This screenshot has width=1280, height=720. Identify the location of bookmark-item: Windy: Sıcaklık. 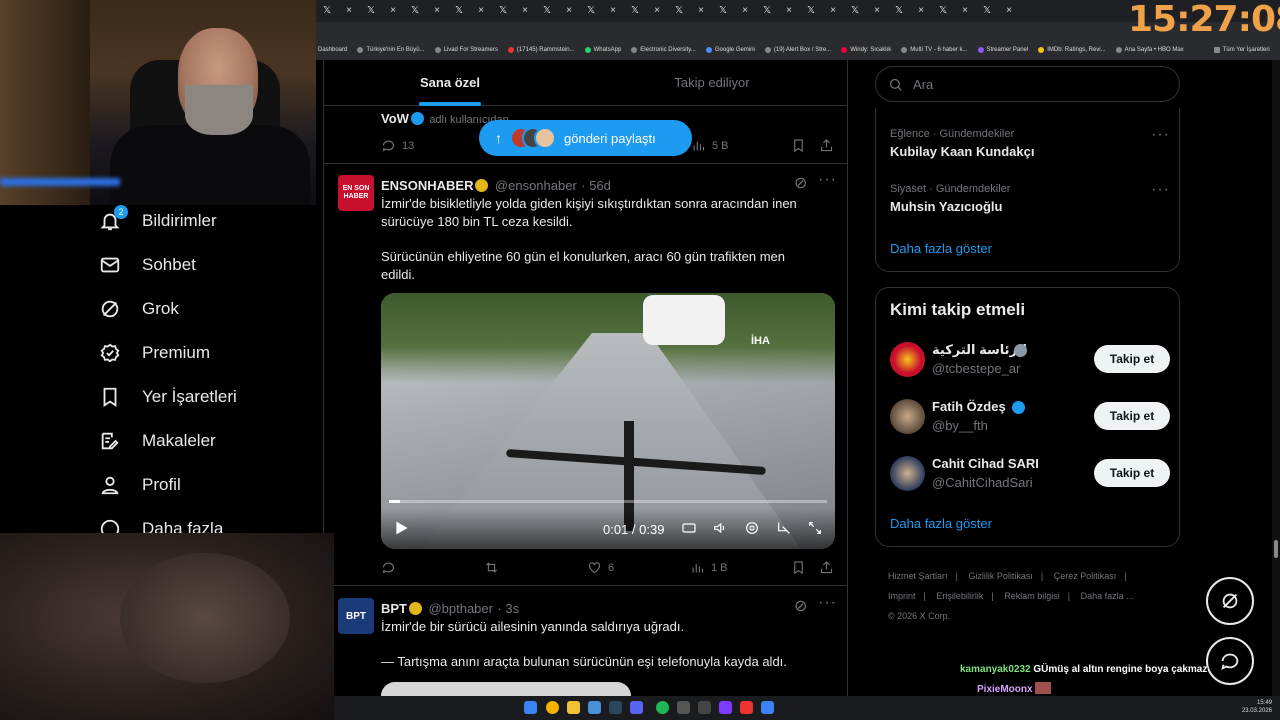
(866, 50).